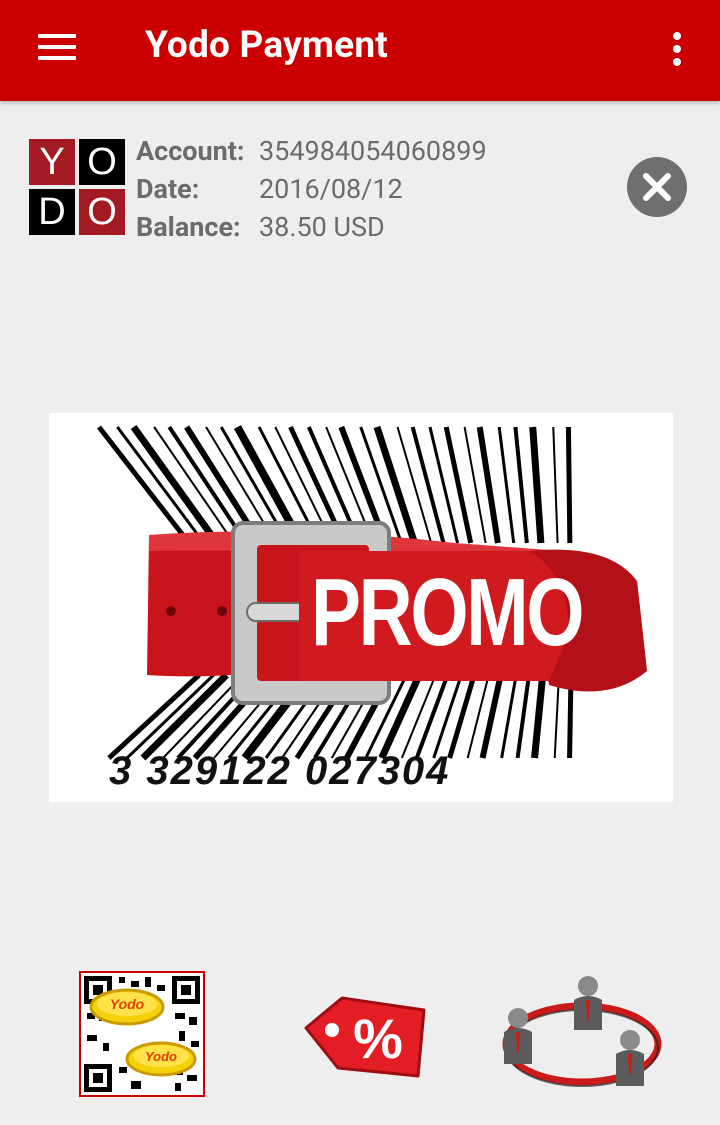 This screenshot has width=720, height=1125. Describe the element at coordinates (142, 1034) in the screenshot. I see `qr-code-coins-icon: Yodo Yodo` at that location.